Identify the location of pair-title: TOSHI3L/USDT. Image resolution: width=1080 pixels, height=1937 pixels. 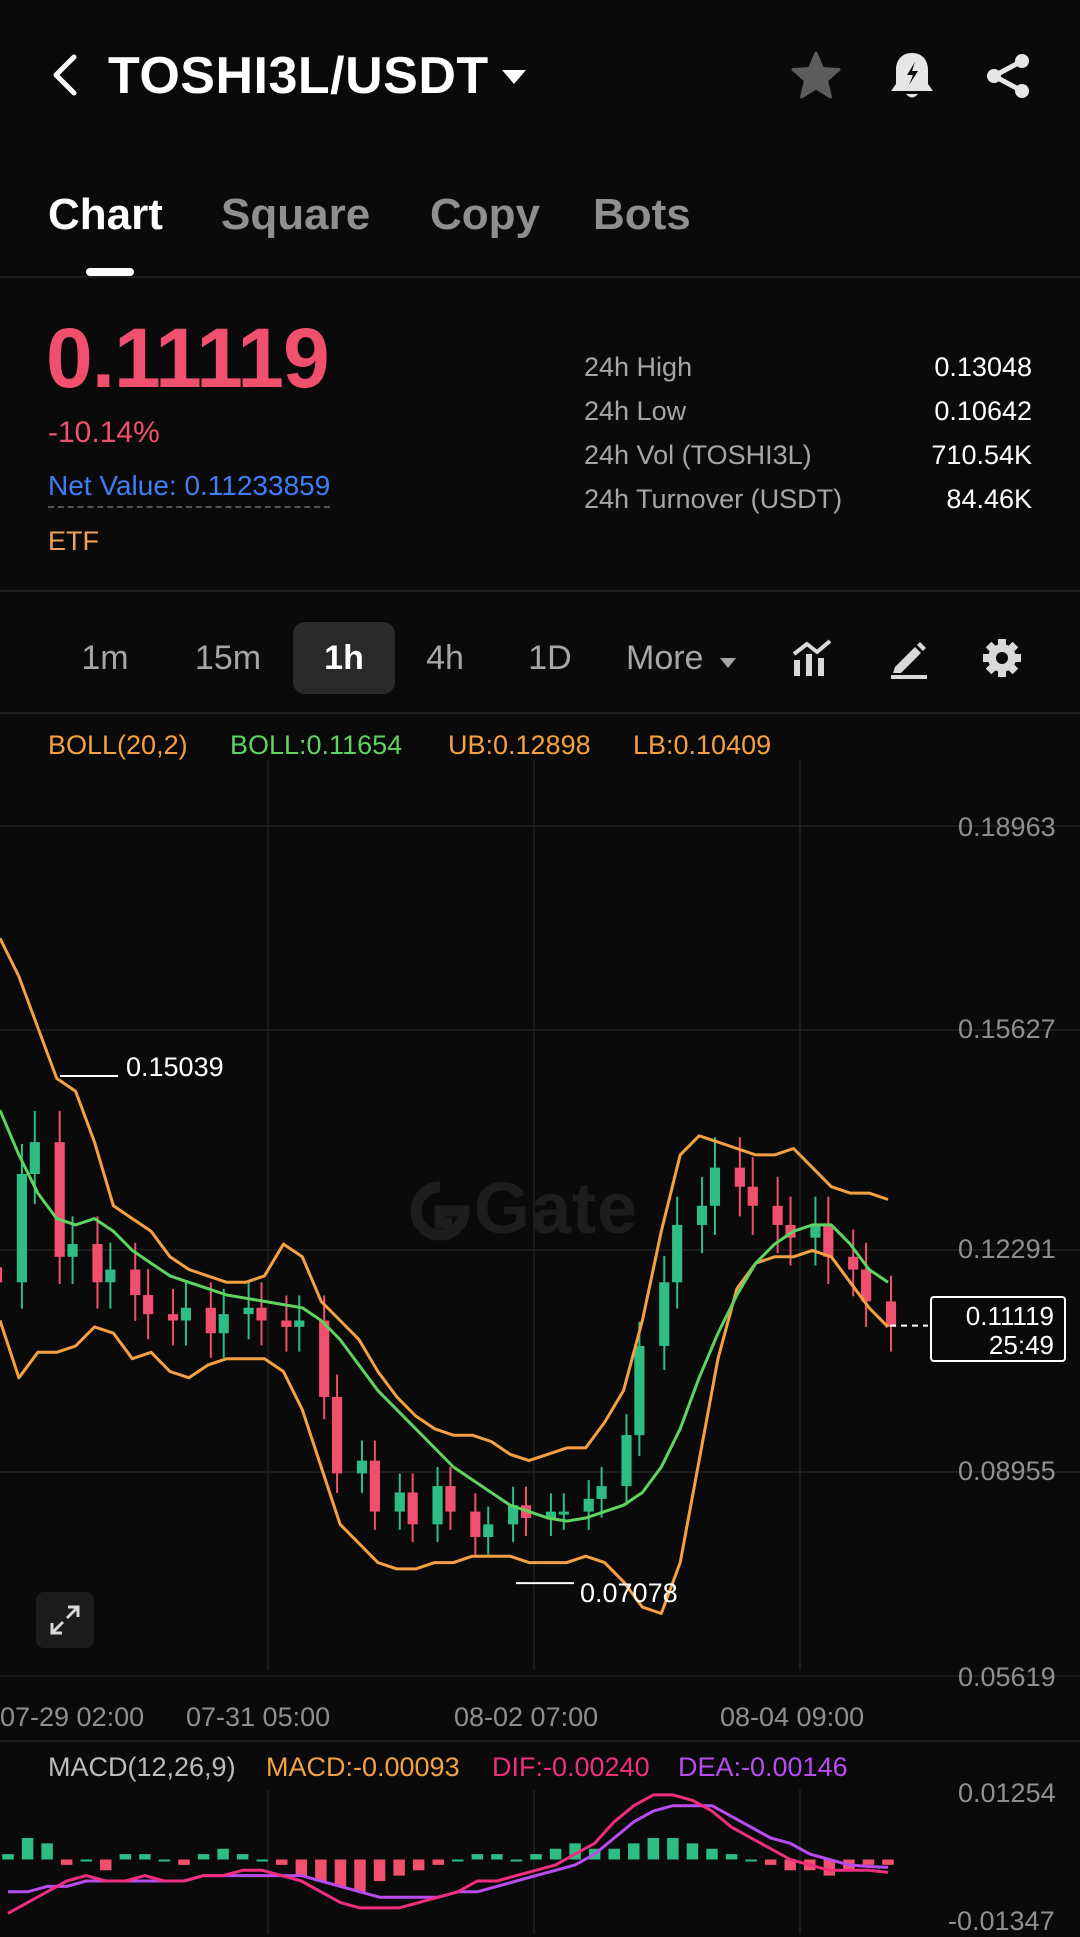
(298, 76).